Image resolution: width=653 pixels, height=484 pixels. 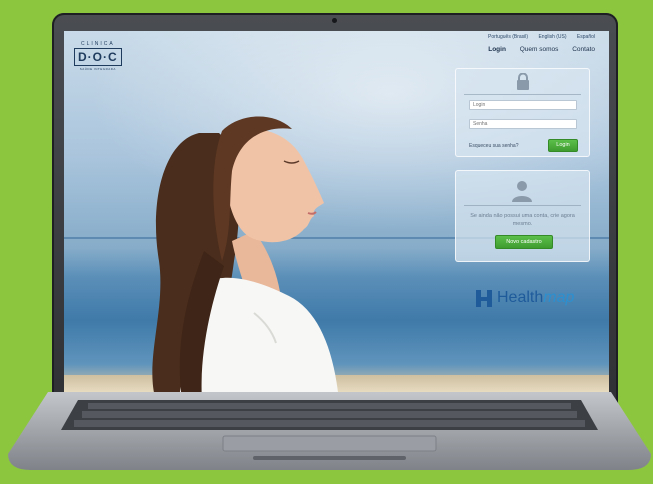 I want to click on lock-icon, so click(x=523, y=81).